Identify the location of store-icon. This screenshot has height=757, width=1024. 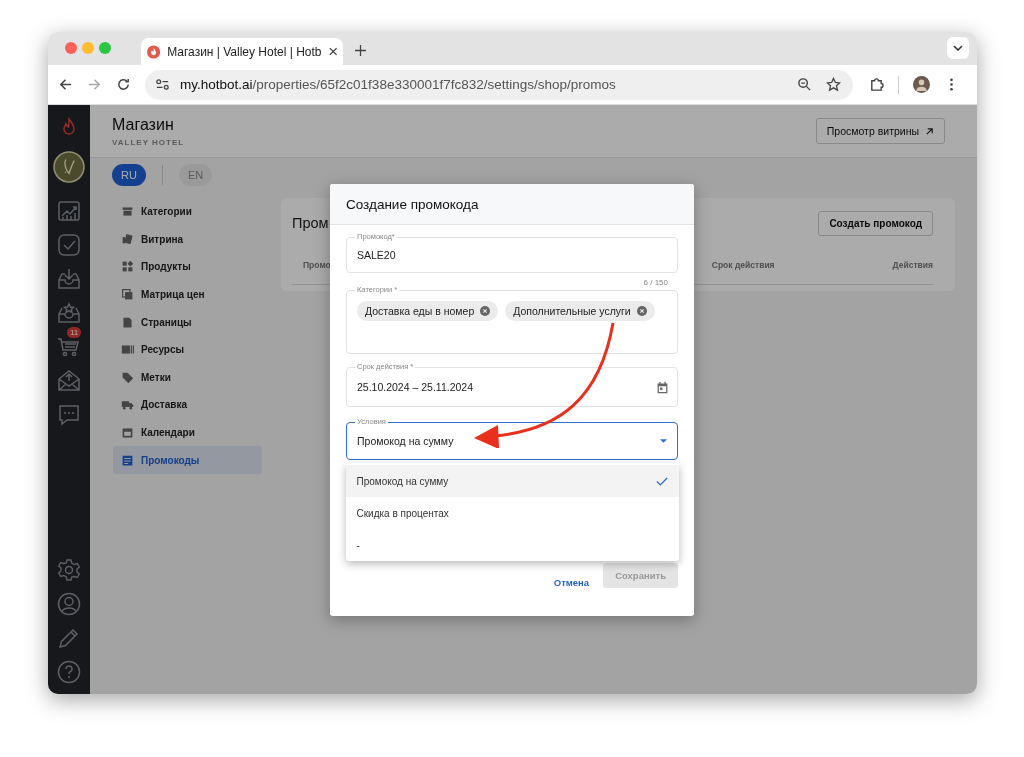
(127, 212).